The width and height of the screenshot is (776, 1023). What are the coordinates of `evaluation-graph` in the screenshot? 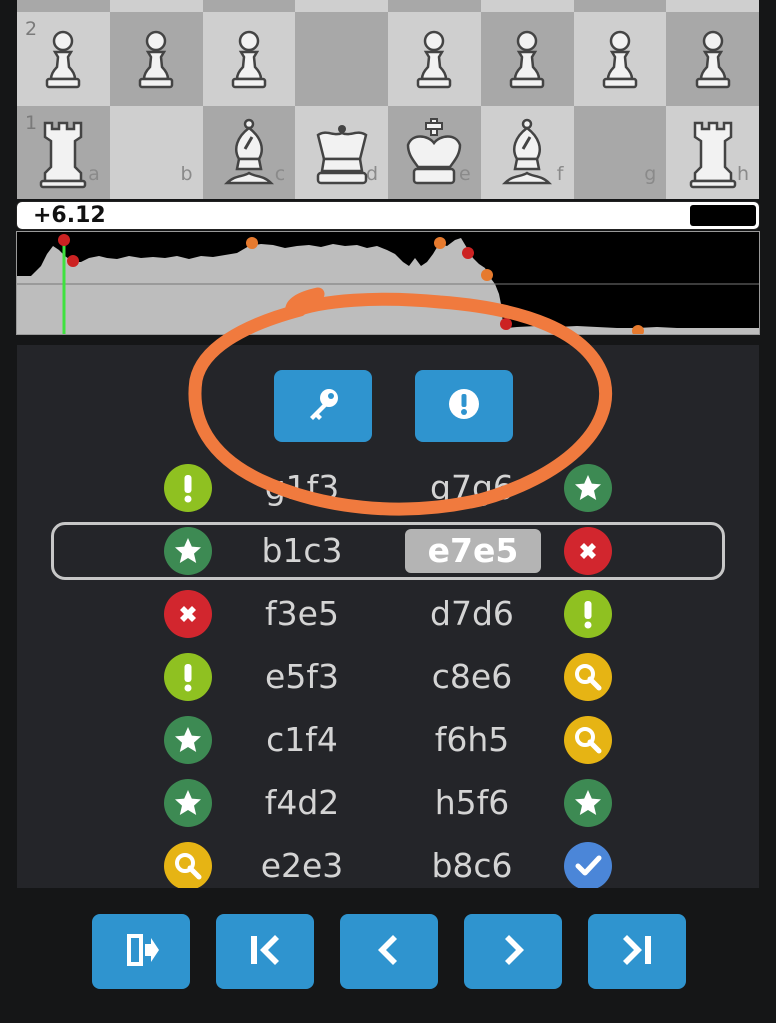 It's located at (388, 283).